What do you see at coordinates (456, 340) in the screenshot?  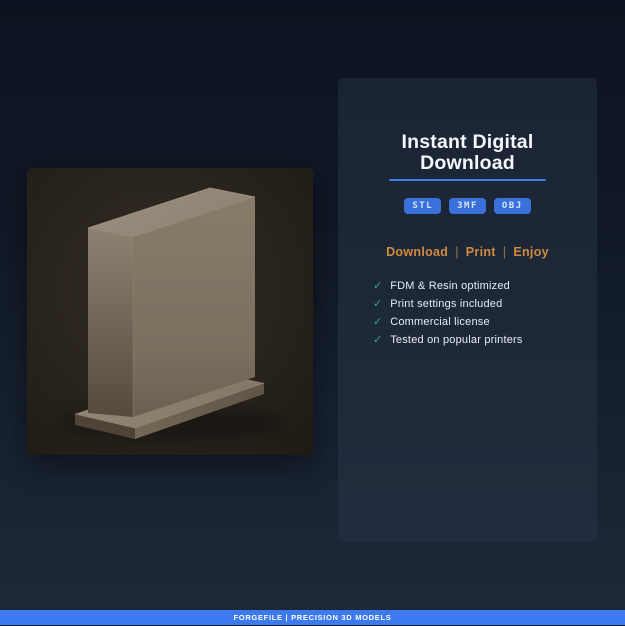 I see `feature-label: Tested on popular printers` at bounding box center [456, 340].